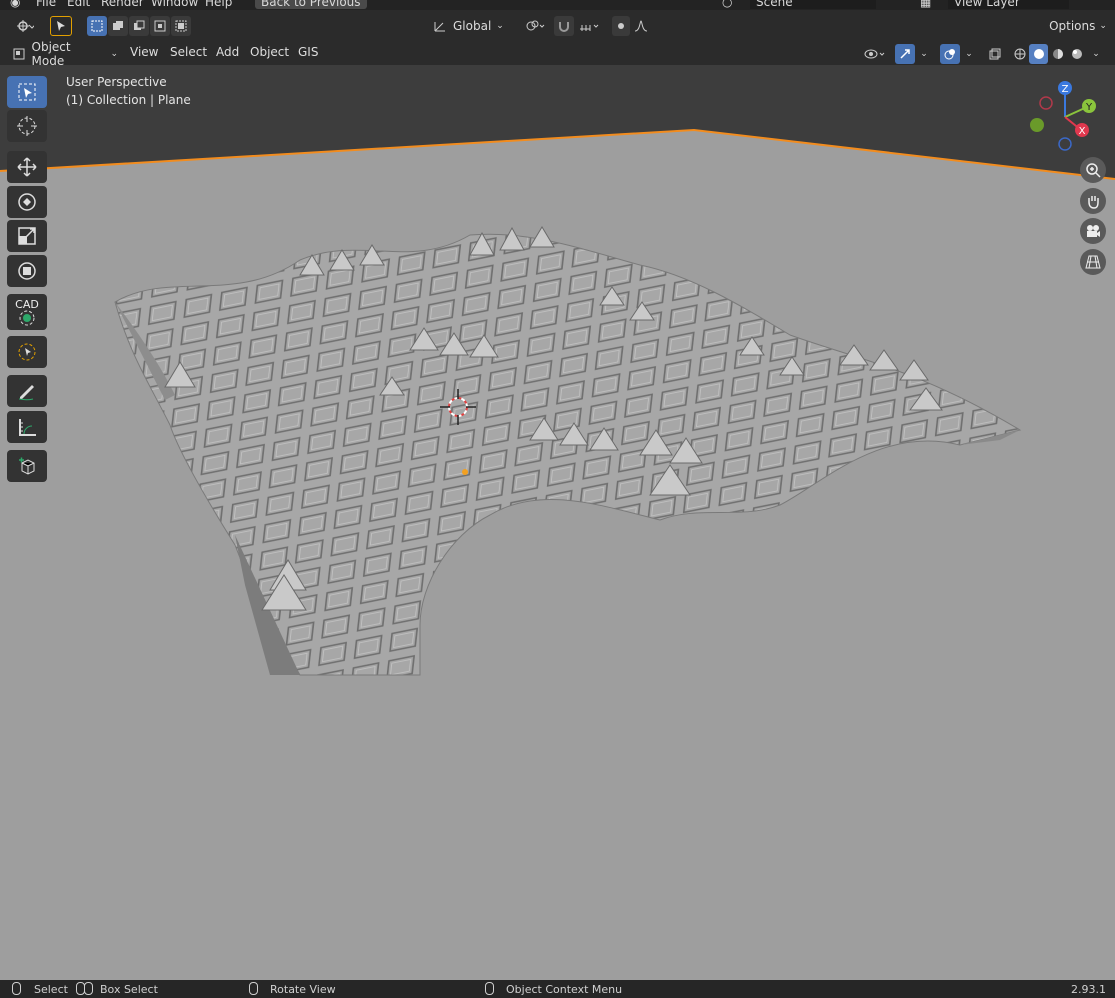 The width and height of the screenshot is (1115, 998). What do you see at coordinates (174, 4) in the screenshot?
I see `menu-window: Window` at bounding box center [174, 4].